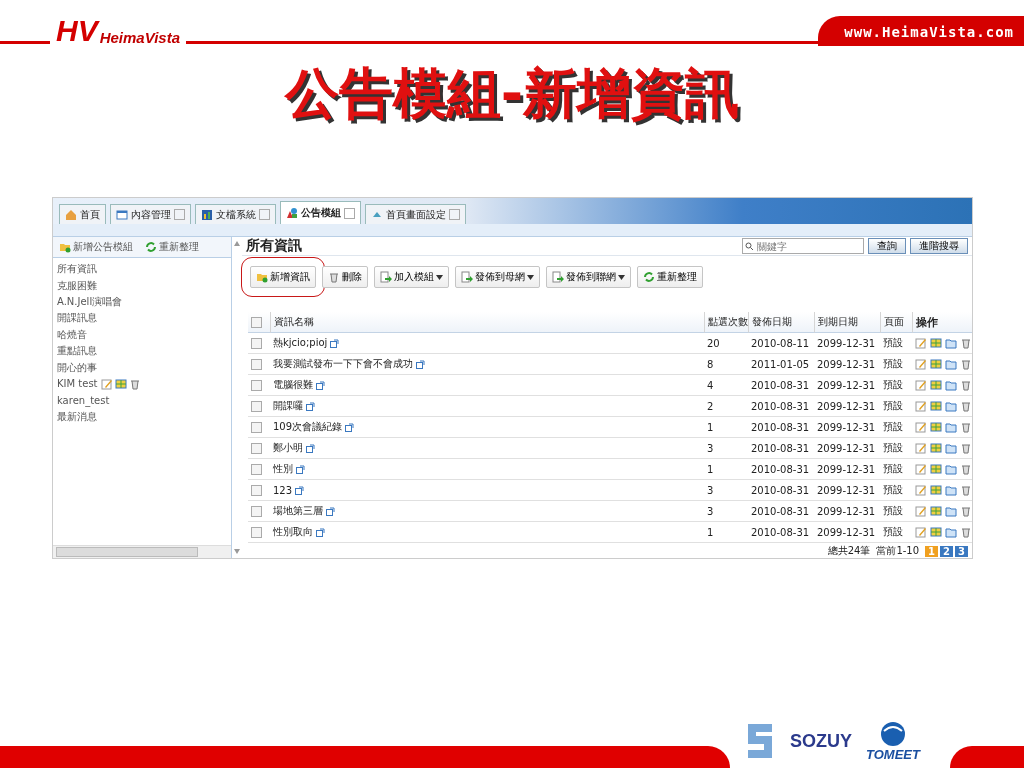  What do you see at coordinates (893, 343) in the screenshot?
I see `table-cell: 預設` at bounding box center [893, 343].